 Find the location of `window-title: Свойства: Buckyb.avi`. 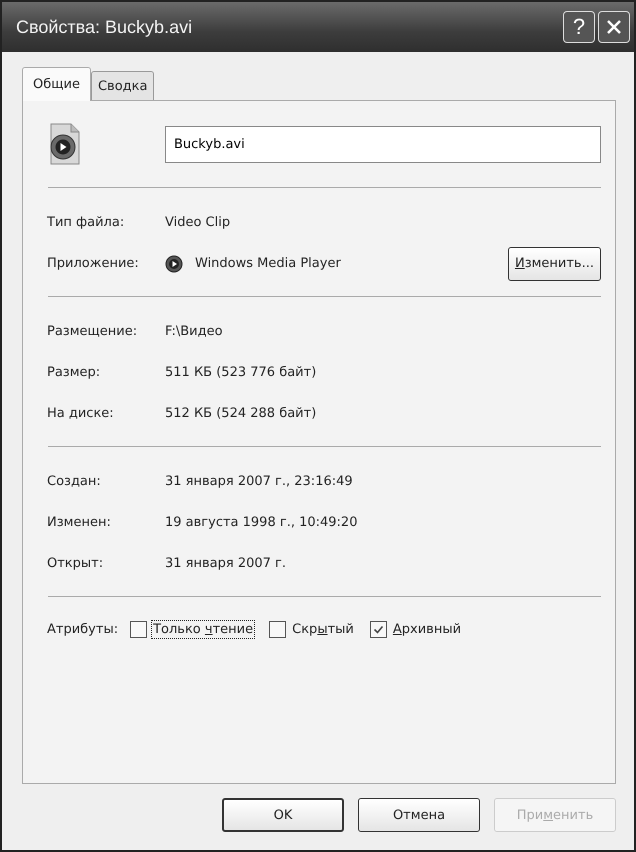

window-title: Свойства: Buckyb.avi is located at coordinates (105, 27).